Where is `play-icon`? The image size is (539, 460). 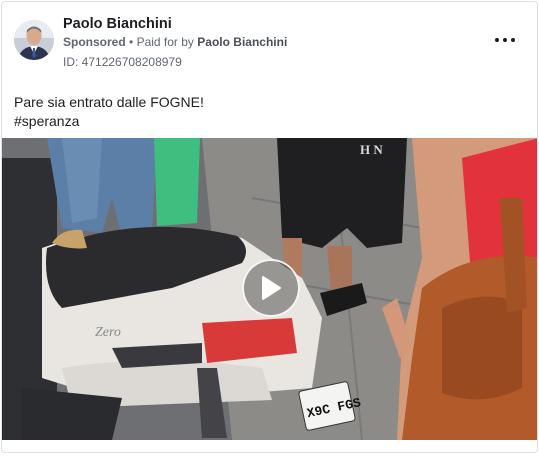 play-icon is located at coordinates (271, 288).